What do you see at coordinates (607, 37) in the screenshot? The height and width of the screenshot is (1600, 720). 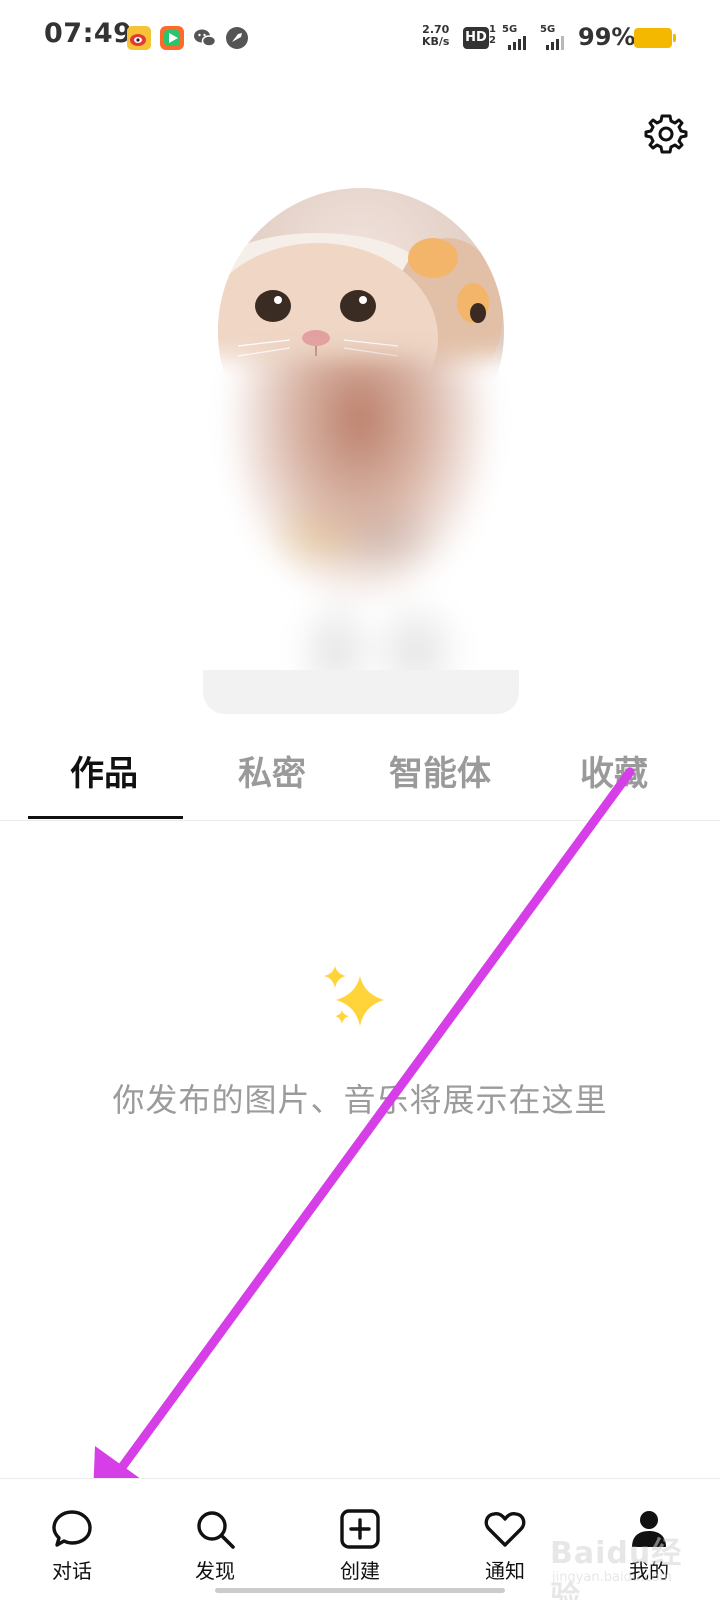 I see `battery-percentage: 99%` at bounding box center [607, 37].